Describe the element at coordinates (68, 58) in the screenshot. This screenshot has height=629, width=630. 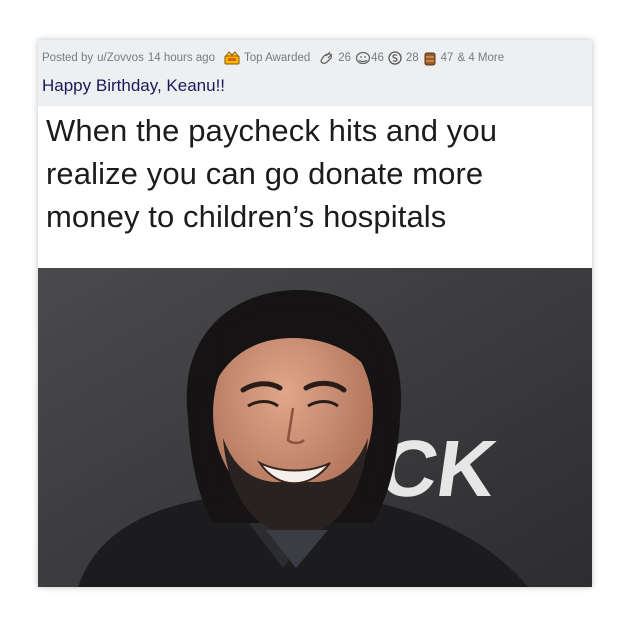
I see `posted-by-label: Posted by` at that location.